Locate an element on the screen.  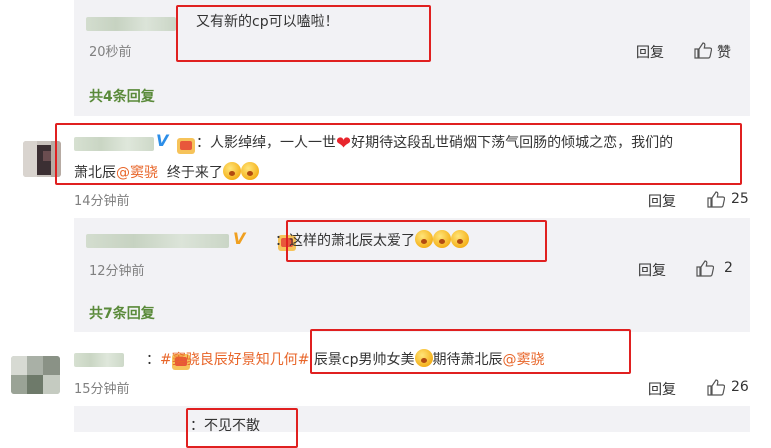
colon: ： is located at coordinates (153, 360).